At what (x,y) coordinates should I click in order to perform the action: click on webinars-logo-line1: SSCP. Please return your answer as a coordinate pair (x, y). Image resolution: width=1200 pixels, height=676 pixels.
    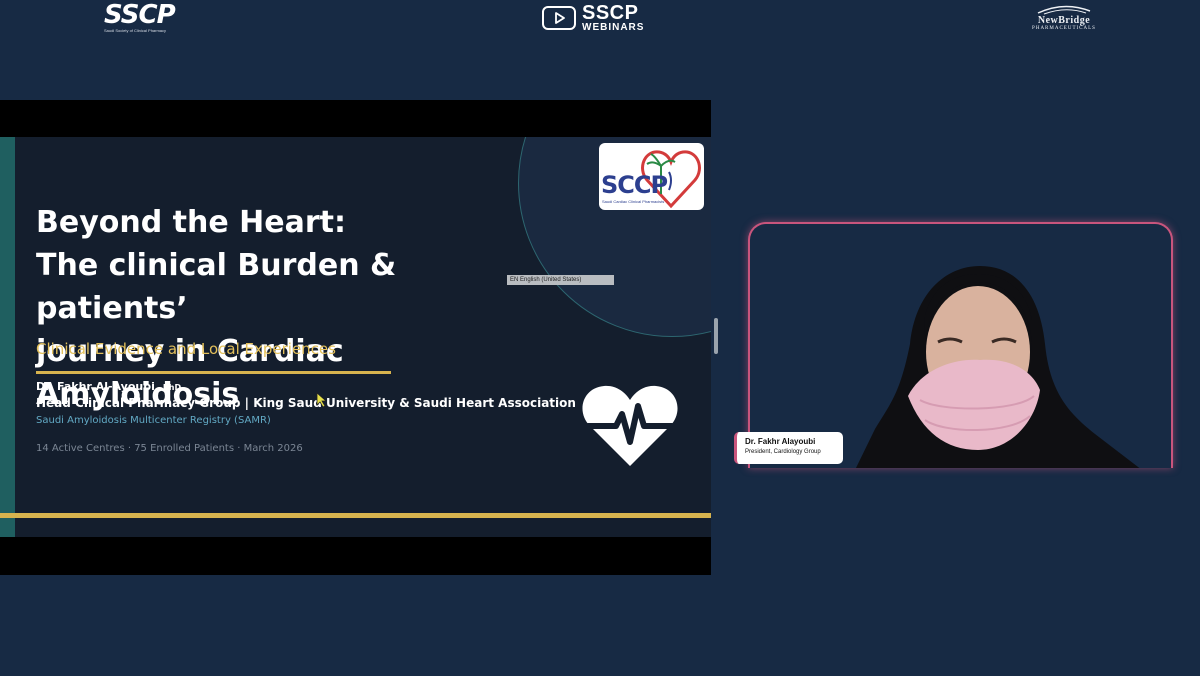
    Looking at the image, I should click on (610, 12).